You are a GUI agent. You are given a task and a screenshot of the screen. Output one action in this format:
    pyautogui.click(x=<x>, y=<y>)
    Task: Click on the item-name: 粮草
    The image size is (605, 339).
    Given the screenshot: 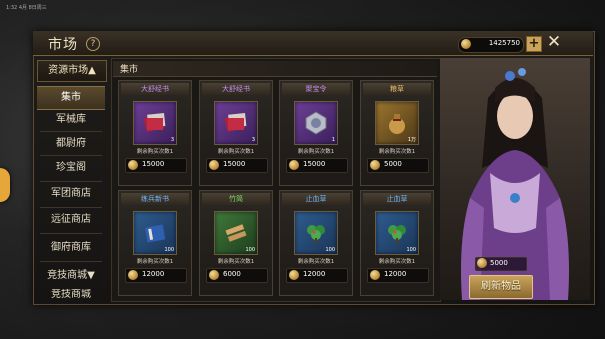 What is the action you would take?
    pyautogui.click(x=397, y=89)
    